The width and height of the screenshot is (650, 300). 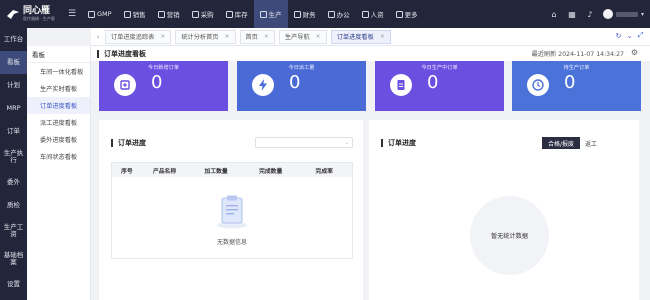 What do you see at coordinates (163, 86) in the screenshot?
I see `stat-card-0: 今日新增订单 0` at bounding box center [163, 86].